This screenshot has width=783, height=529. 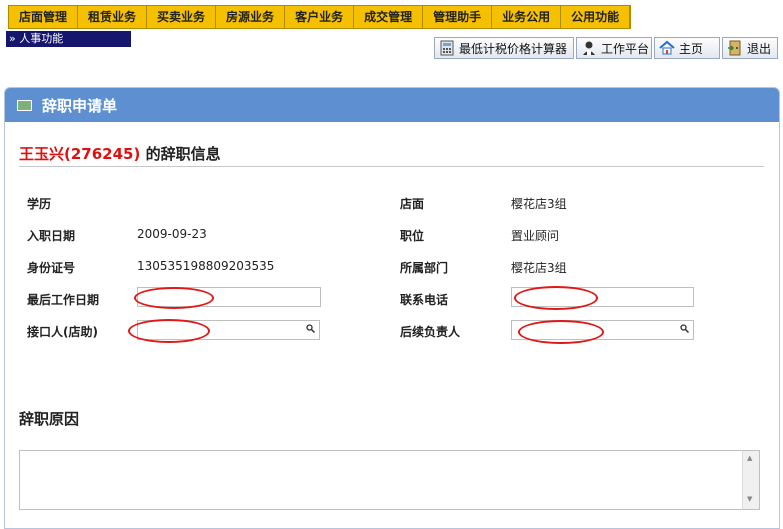 What do you see at coordinates (759, 48) in the screenshot?
I see `logout-label: 退出` at bounding box center [759, 48].